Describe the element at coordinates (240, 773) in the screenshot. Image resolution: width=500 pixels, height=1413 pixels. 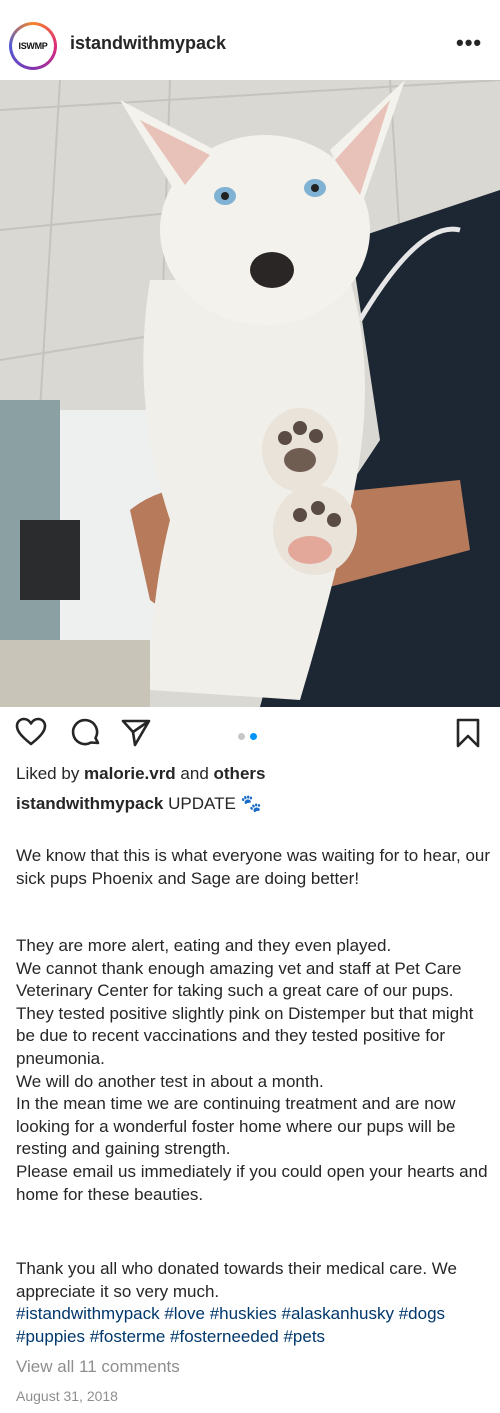
I see `likes-others-link: others` at that location.